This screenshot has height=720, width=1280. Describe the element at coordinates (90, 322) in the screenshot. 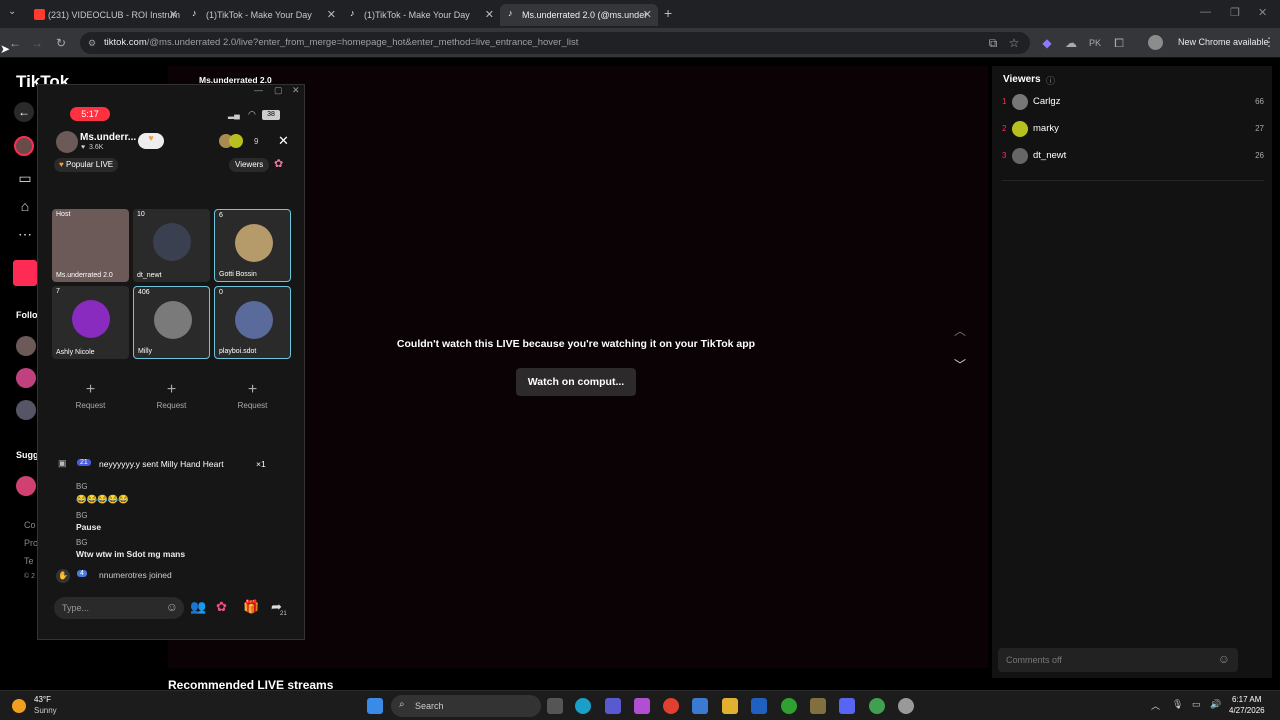

I see `guest-tile: 7 Ashly Nicole` at that location.